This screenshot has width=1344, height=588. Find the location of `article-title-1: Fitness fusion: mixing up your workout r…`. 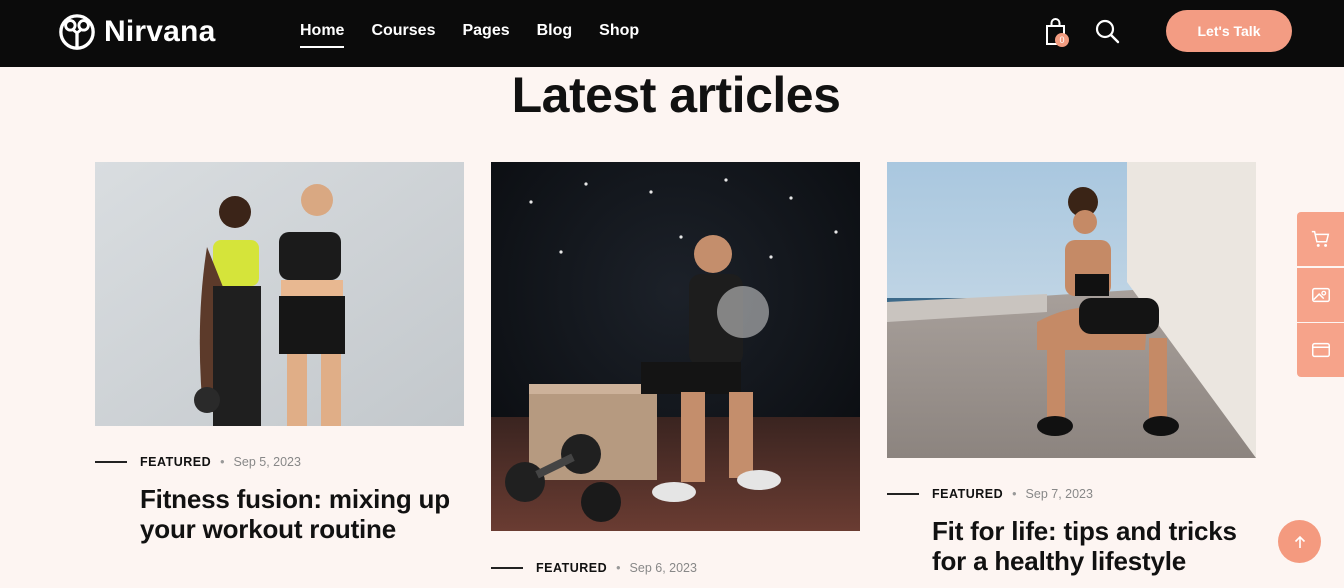

article-title-1: Fitness fusion: mixing up your workout r… is located at coordinates (295, 514).